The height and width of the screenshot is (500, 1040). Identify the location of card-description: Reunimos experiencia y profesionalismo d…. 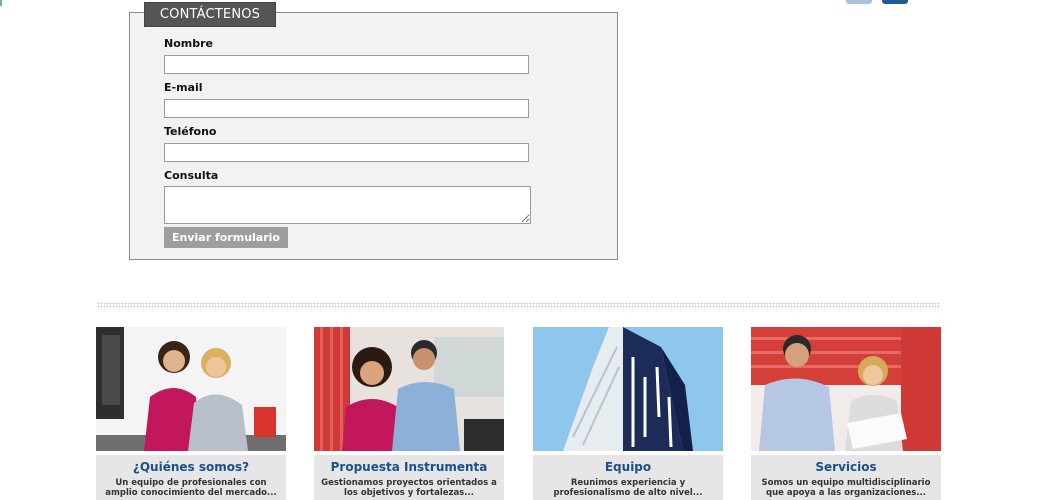
(628, 488).